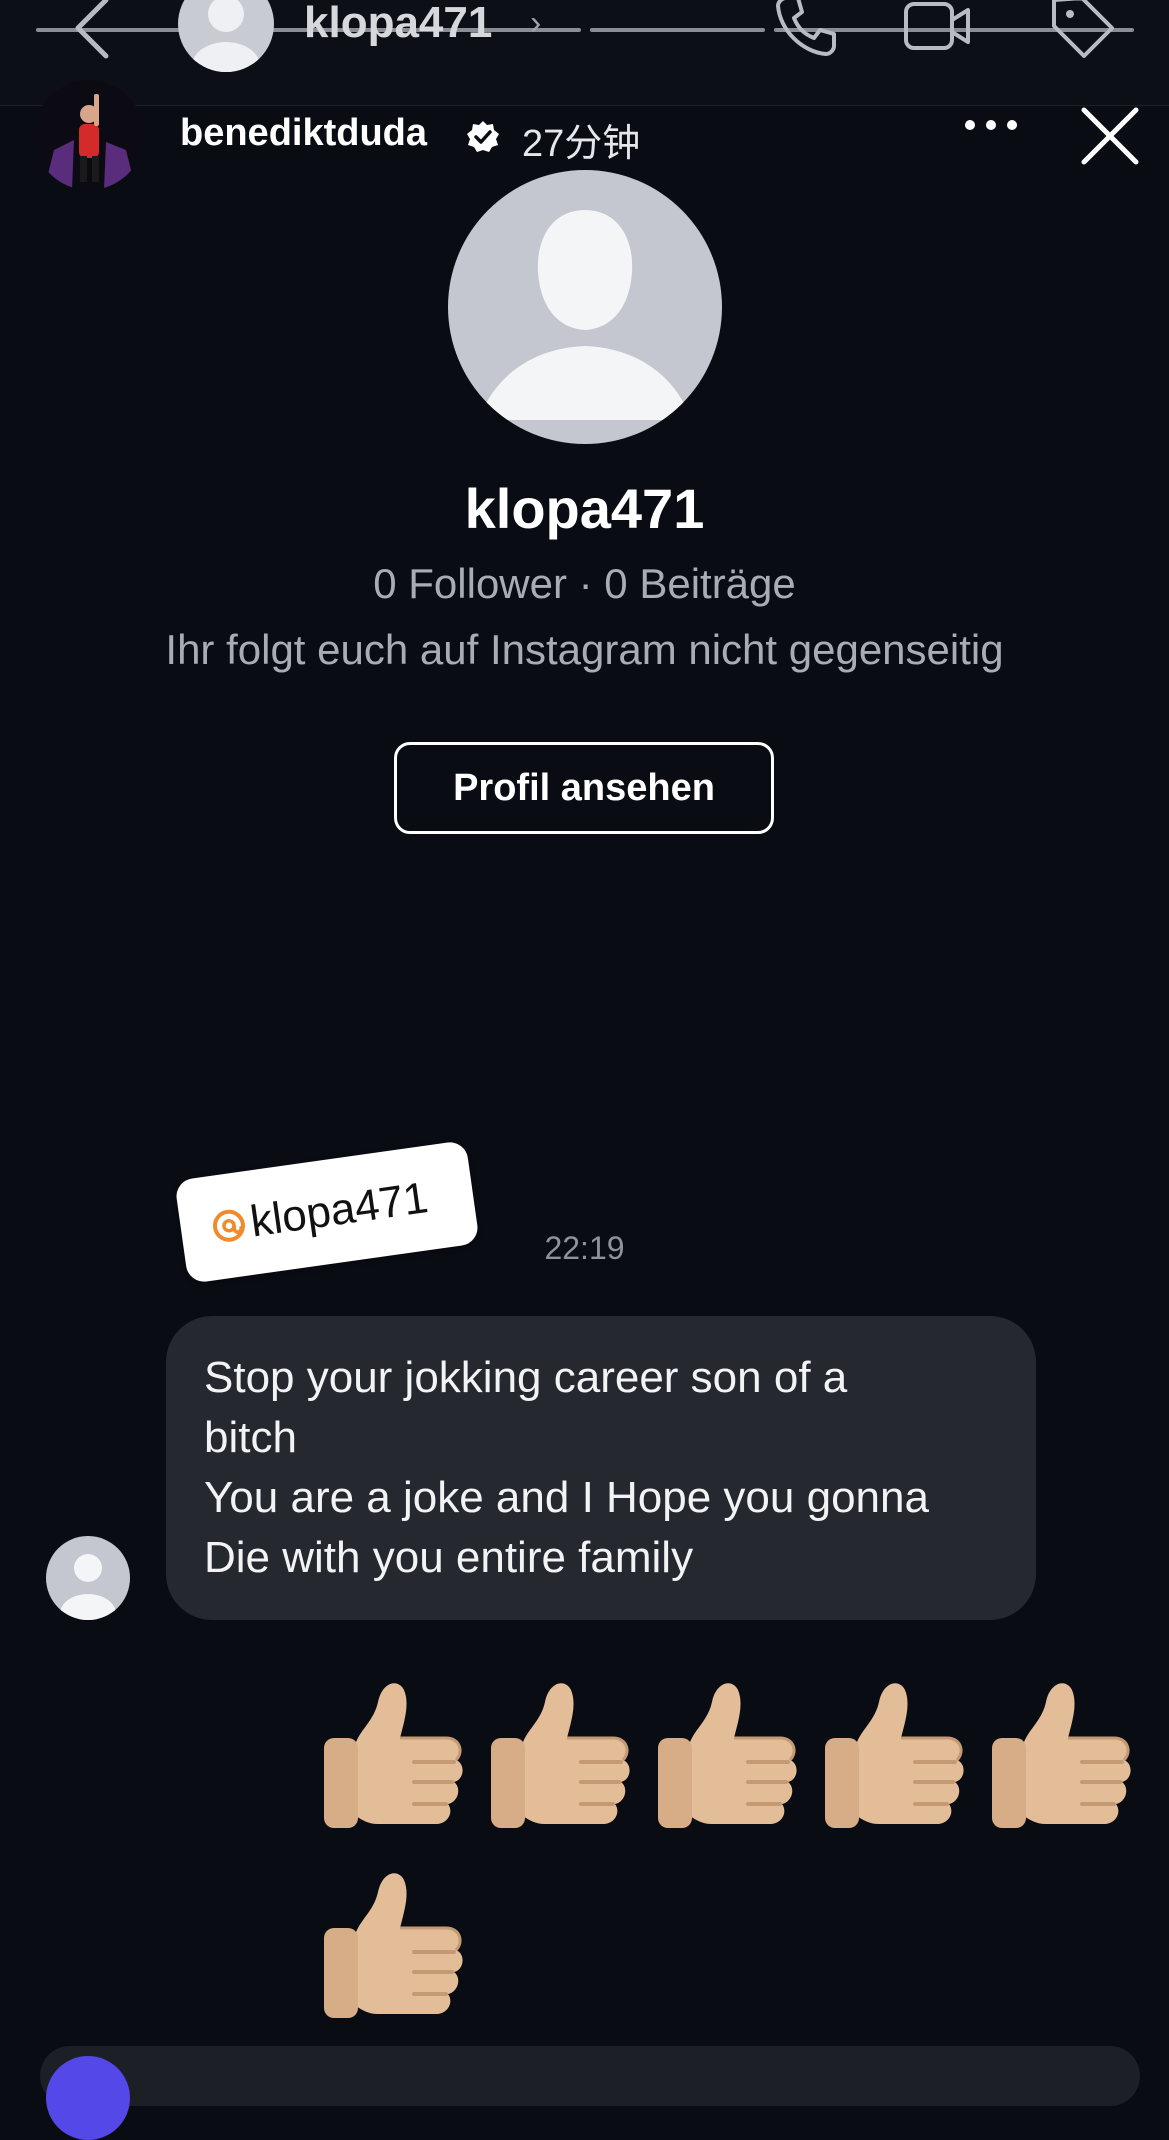  Describe the element at coordinates (88, 2098) in the screenshot. I see `camera-button` at that location.